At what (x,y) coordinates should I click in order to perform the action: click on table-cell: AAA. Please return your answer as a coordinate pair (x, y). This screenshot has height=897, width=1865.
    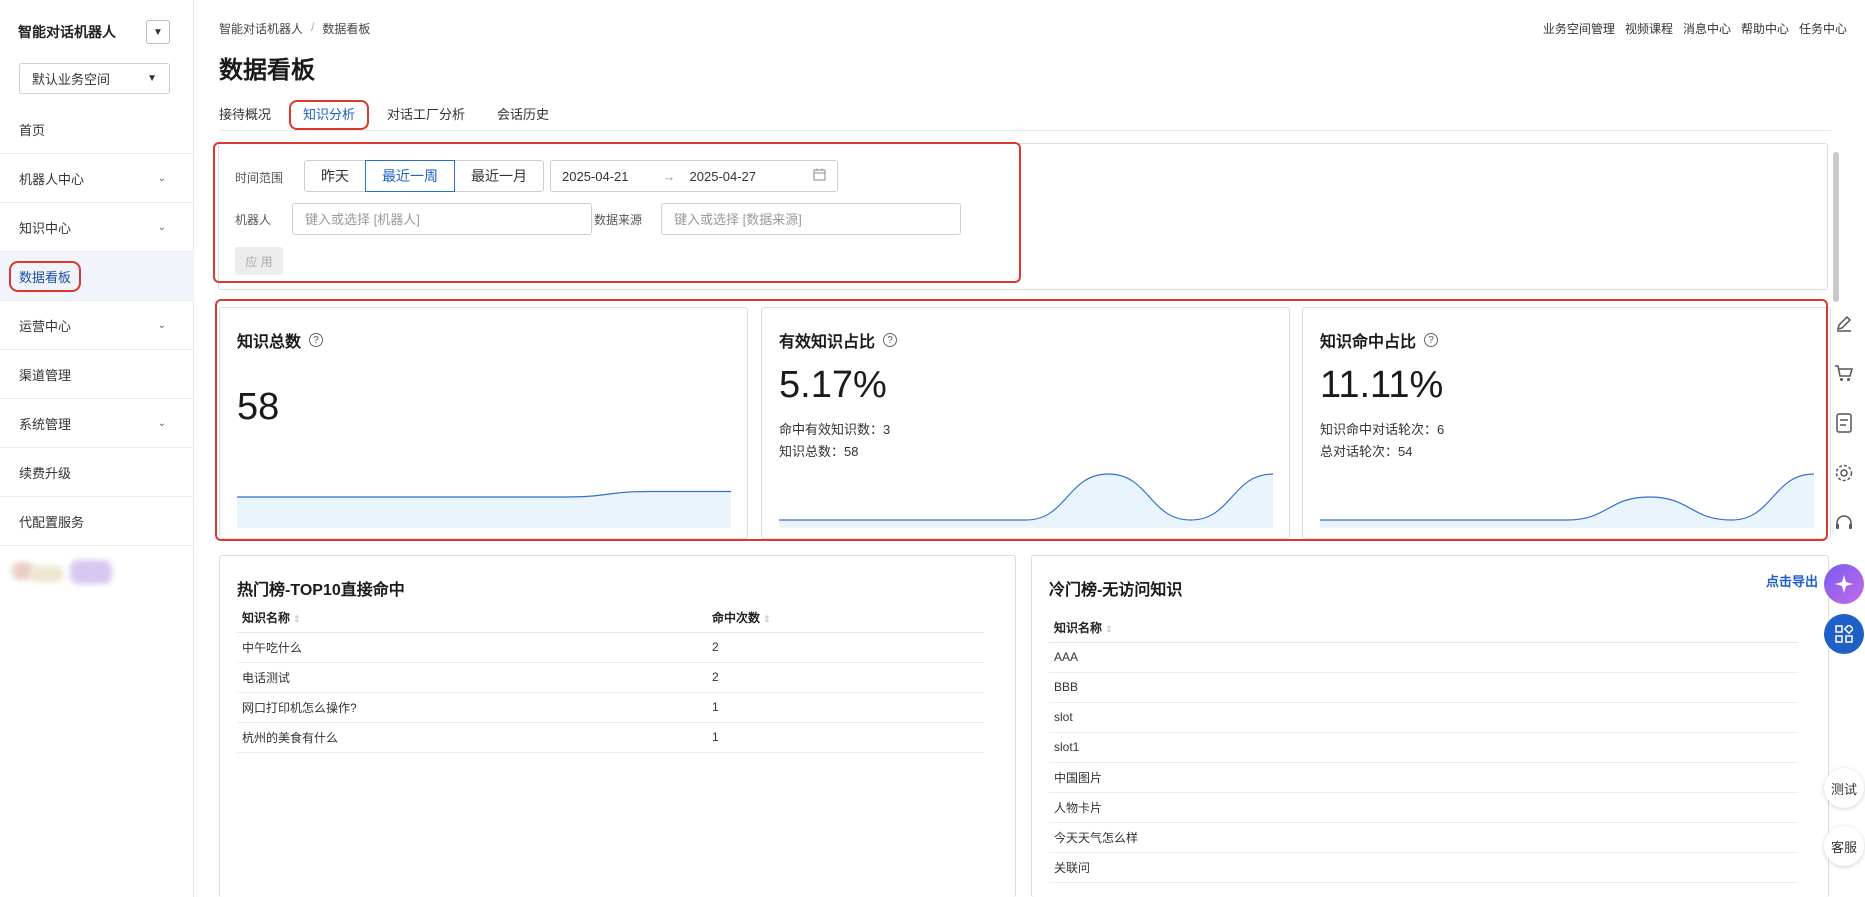
    Looking at the image, I should click on (1423, 657).